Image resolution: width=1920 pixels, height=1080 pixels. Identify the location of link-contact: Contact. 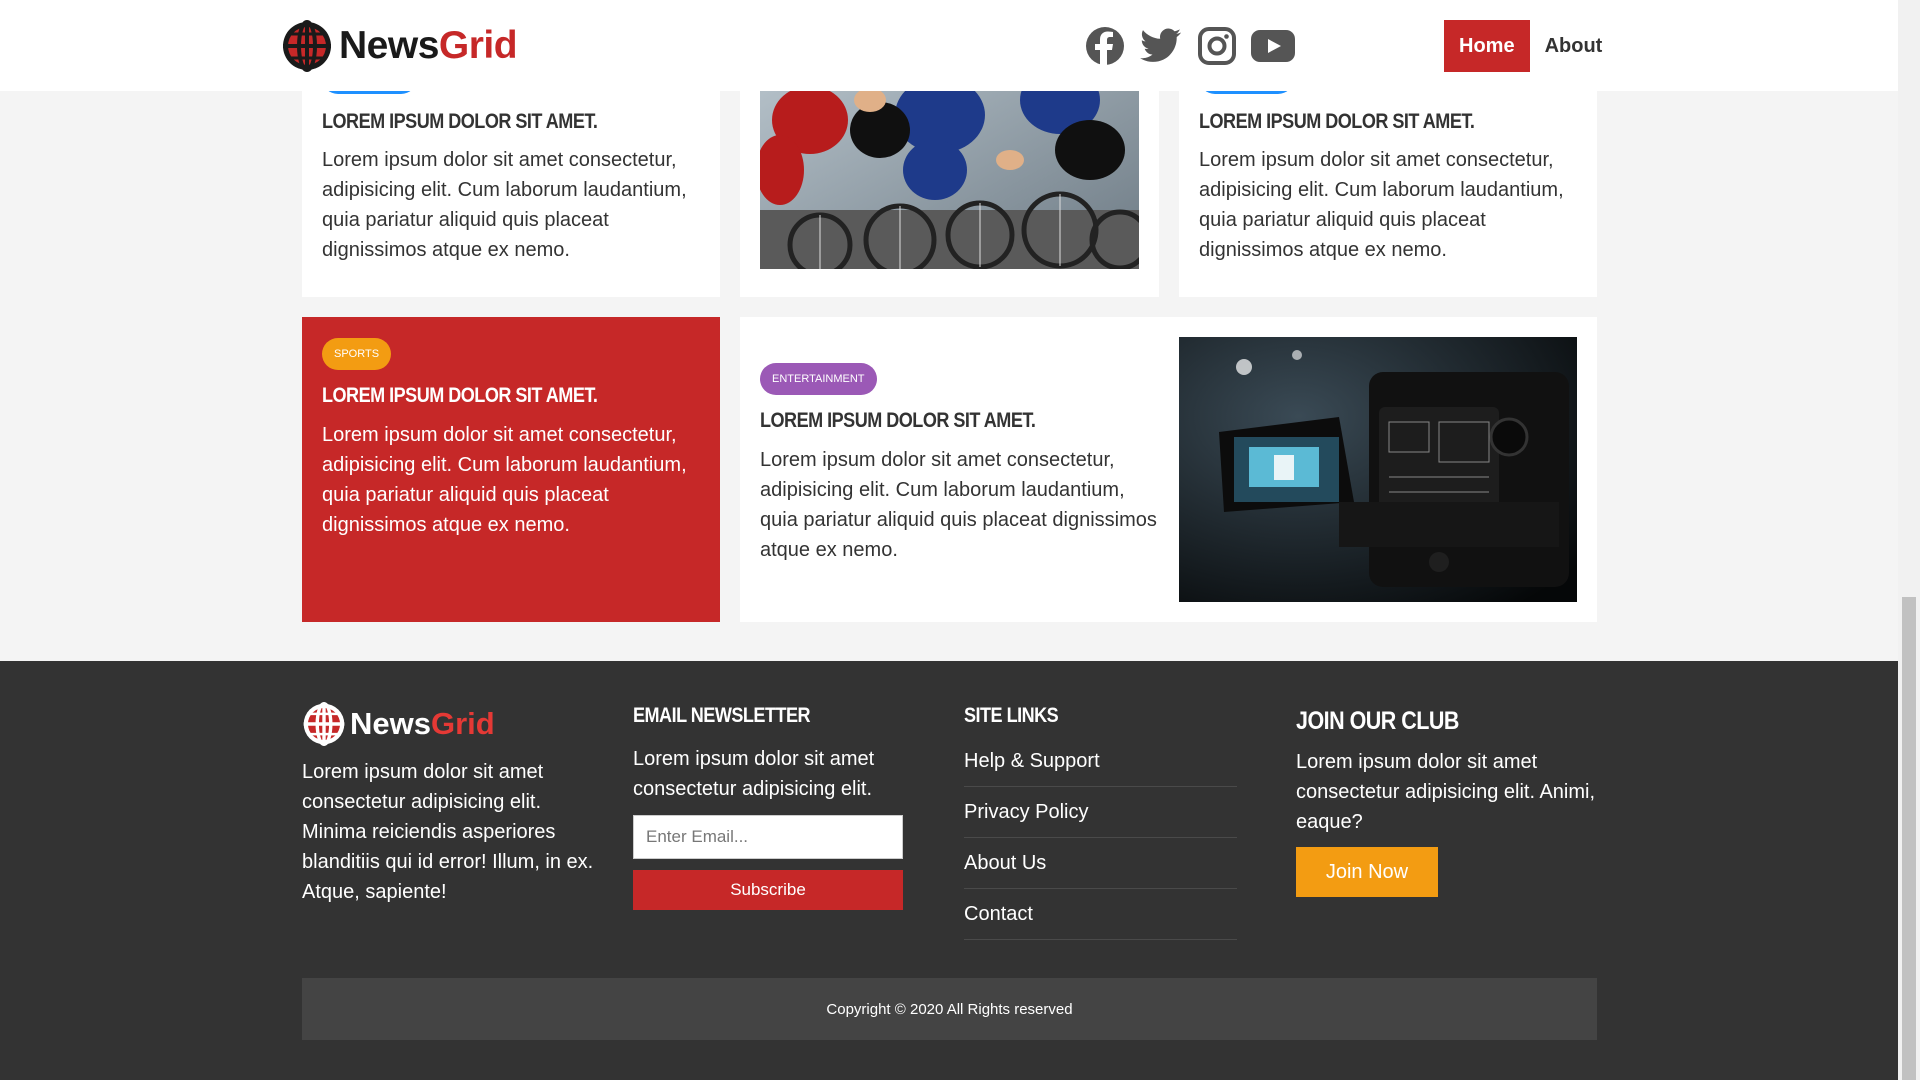
(1100, 914).